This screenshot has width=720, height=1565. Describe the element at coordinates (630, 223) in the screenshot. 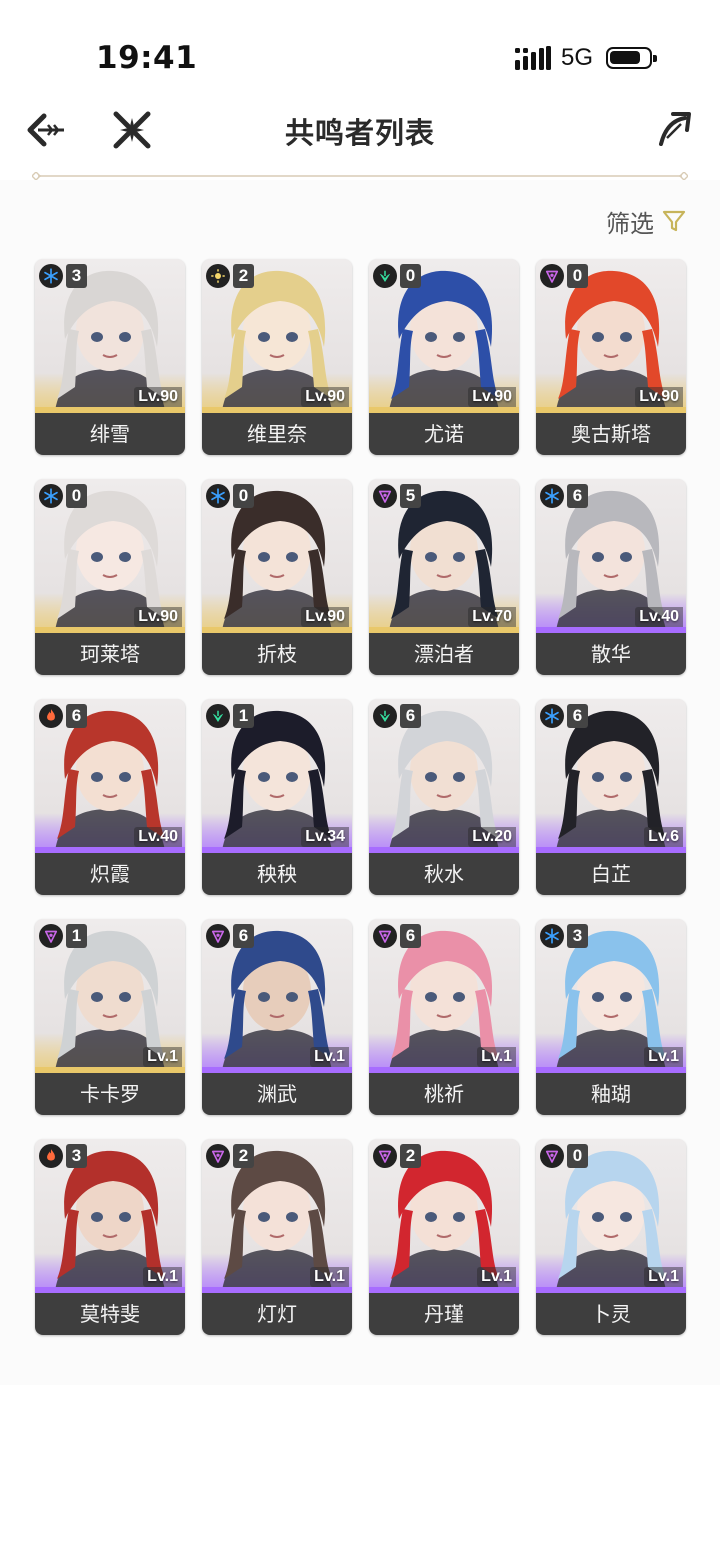

I see `filter-label: 筛选` at that location.